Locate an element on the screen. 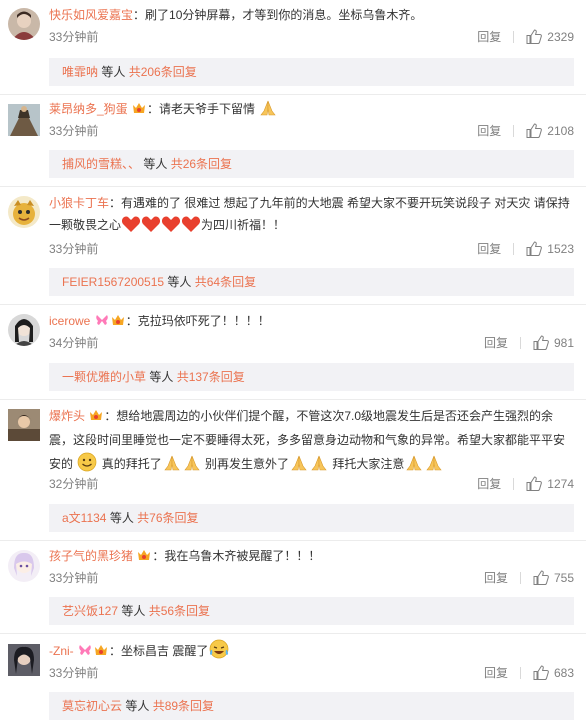 The height and width of the screenshot is (727, 586). comment-actions: 回复 683 is located at coordinates (529, 672).